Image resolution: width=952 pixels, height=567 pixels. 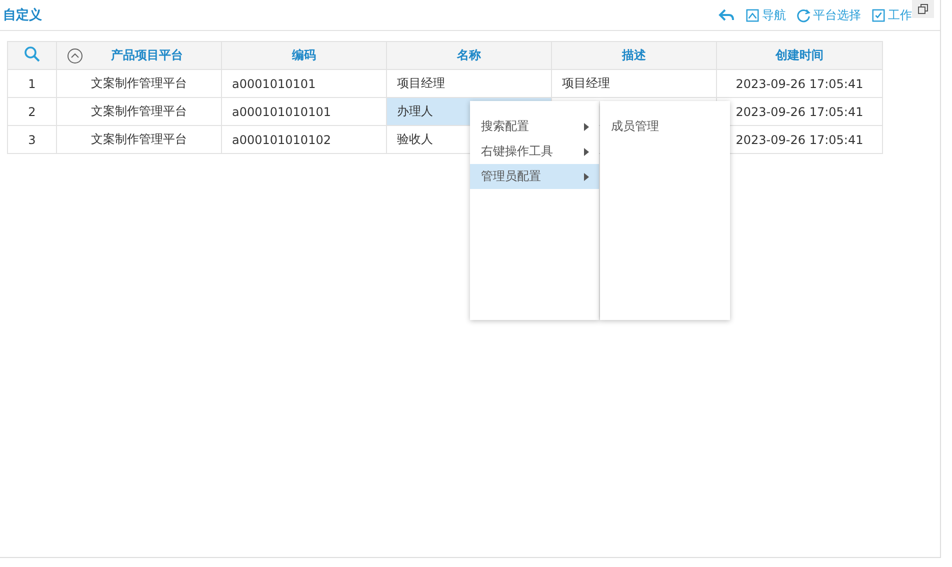 I want to click on menu-item: 管理员配置, so click(x=534, y=176).